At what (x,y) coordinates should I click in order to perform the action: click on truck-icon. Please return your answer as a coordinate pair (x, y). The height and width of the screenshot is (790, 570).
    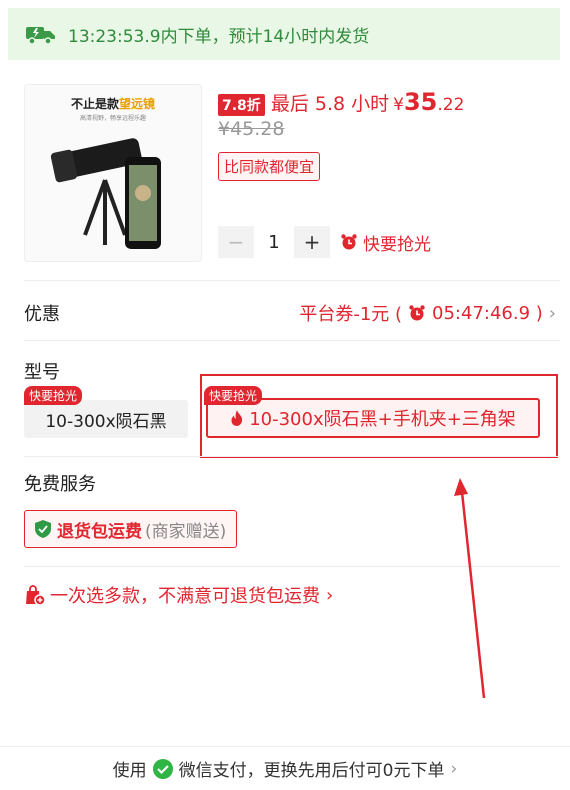
    Looking at the image, I should click on (40, 36).